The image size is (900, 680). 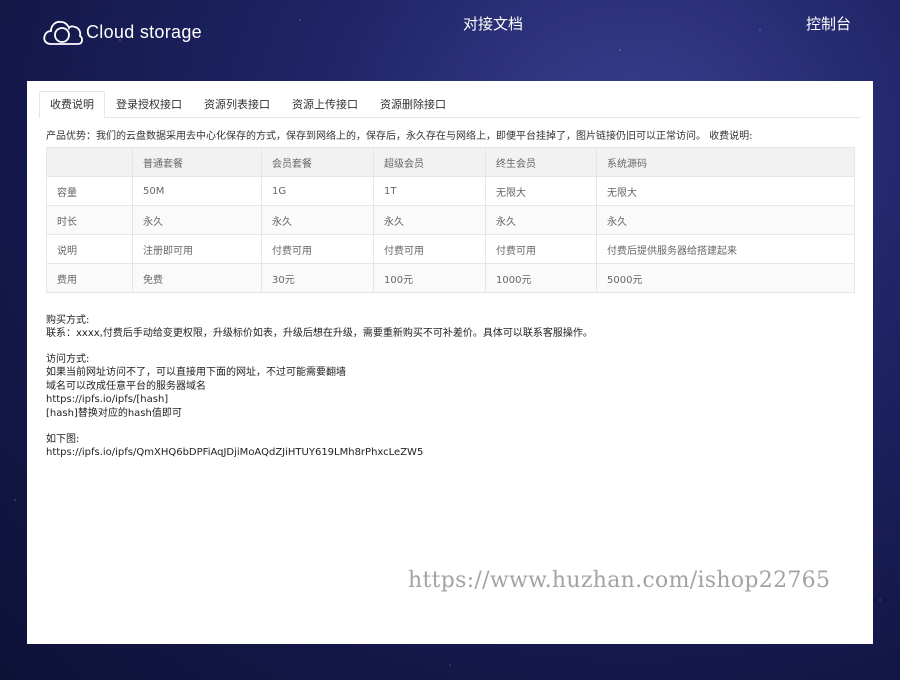 I want to click on tab-resource-list-api: 资源列表接口, so click(x=237, y=104).